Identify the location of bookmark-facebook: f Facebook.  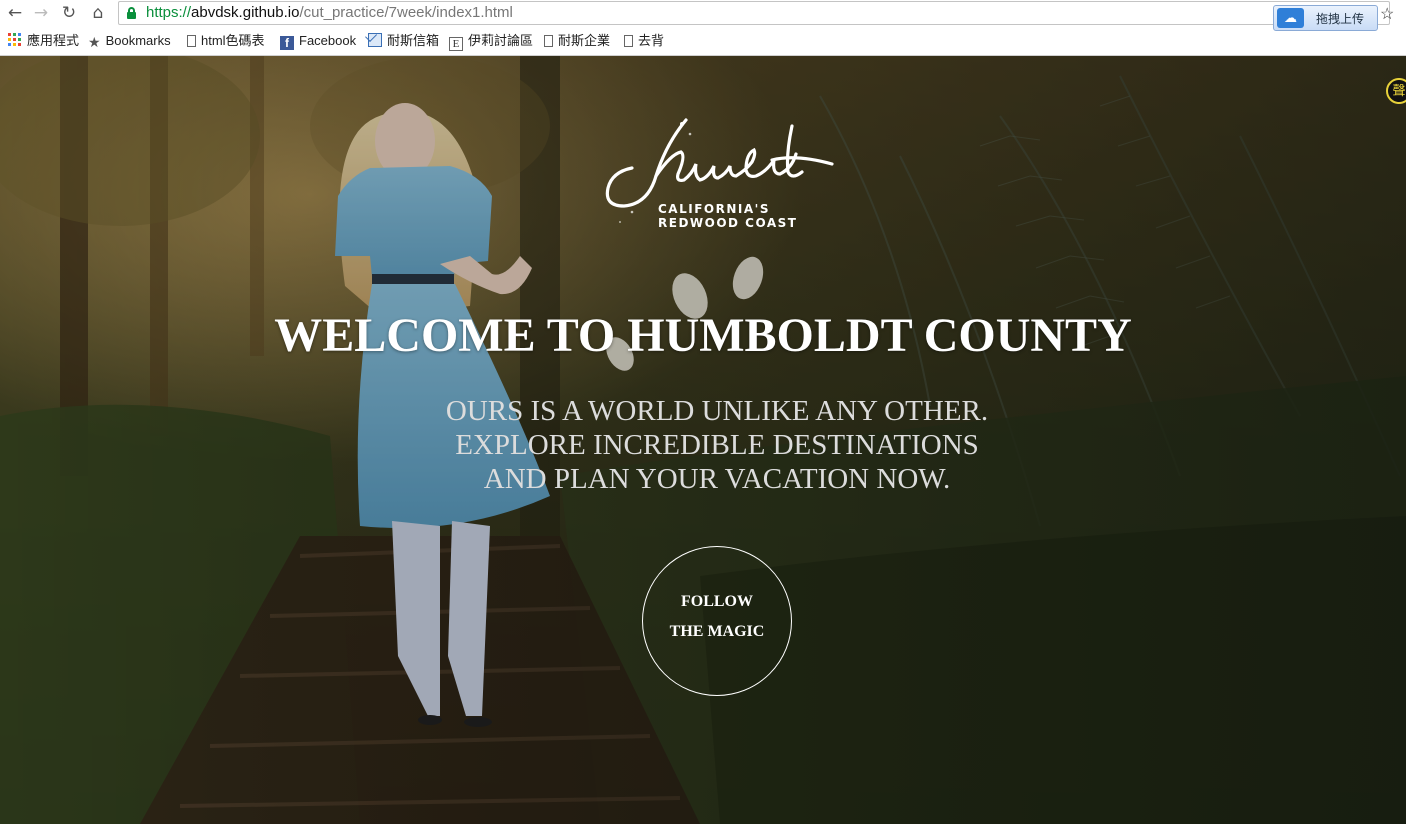
(318, 42).